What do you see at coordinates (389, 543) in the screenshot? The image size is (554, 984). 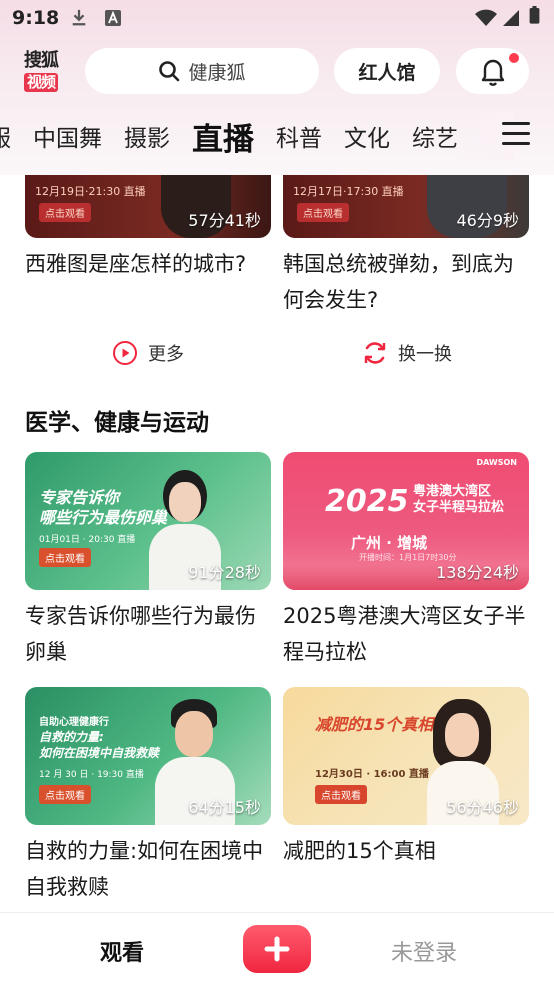 I see `thumb-city: 广州 · 增城` at bounding box center [389, 543].